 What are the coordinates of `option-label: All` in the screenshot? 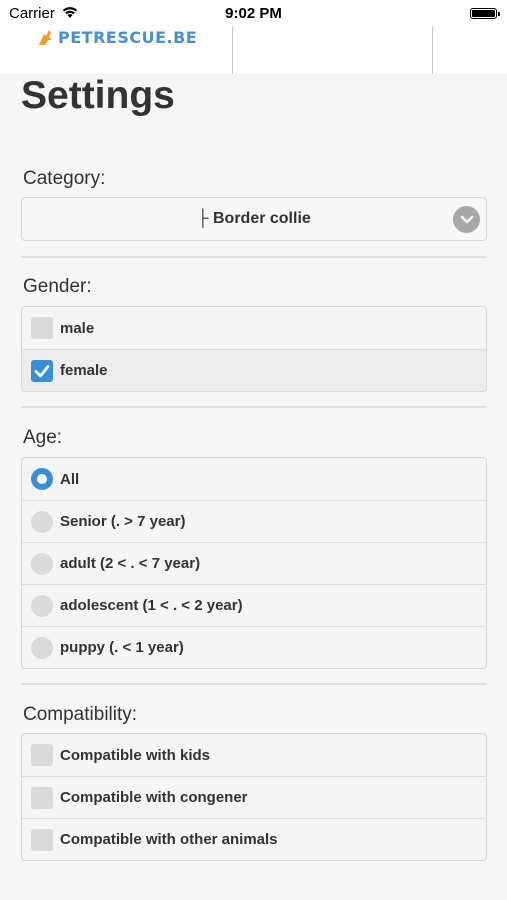 It's located at (70, 479).